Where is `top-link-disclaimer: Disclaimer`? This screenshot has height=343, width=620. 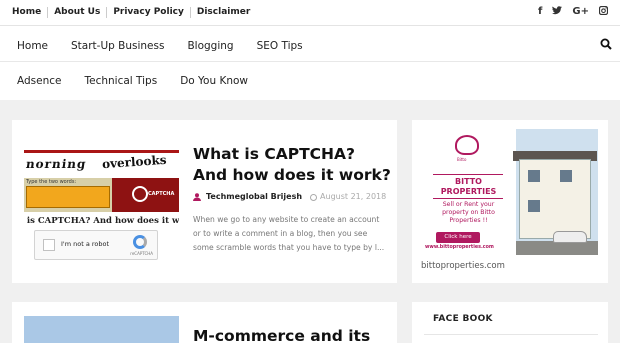
top-link-disclaimer: Disclaimer is located at coordinates (223, 12).